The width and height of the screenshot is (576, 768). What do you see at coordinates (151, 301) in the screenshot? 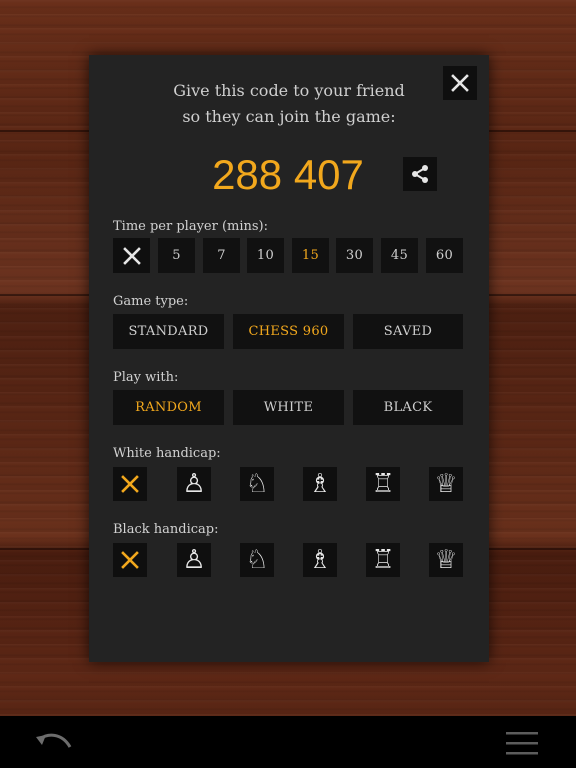
I see `game-type-label: Game type:` at bounding box center [151, 301].